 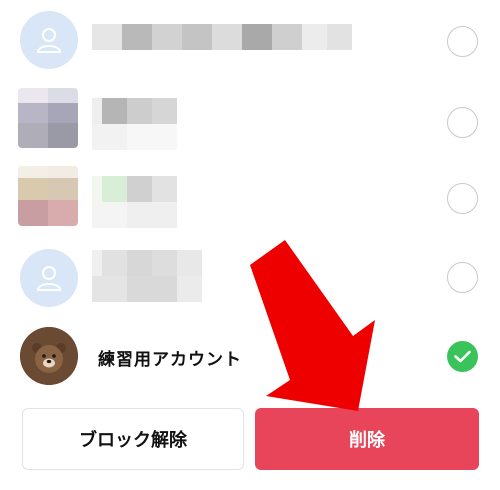 What do you see at coordinates (170, 360) in the screenshot?
I see `contact-name: 練習用アカウント` at bounding box center [170, 360].